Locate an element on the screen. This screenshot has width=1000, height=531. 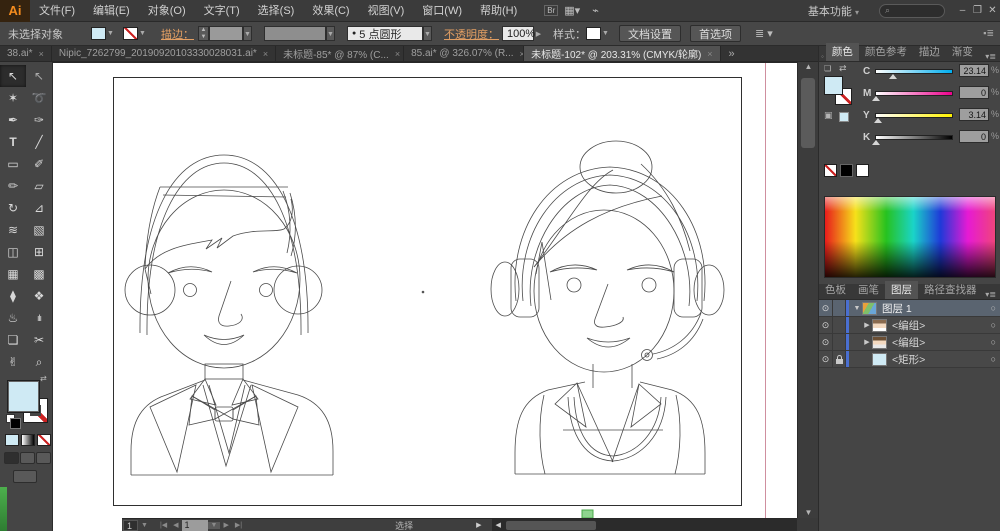
none-mode-button is located at coordinates (44, 440).